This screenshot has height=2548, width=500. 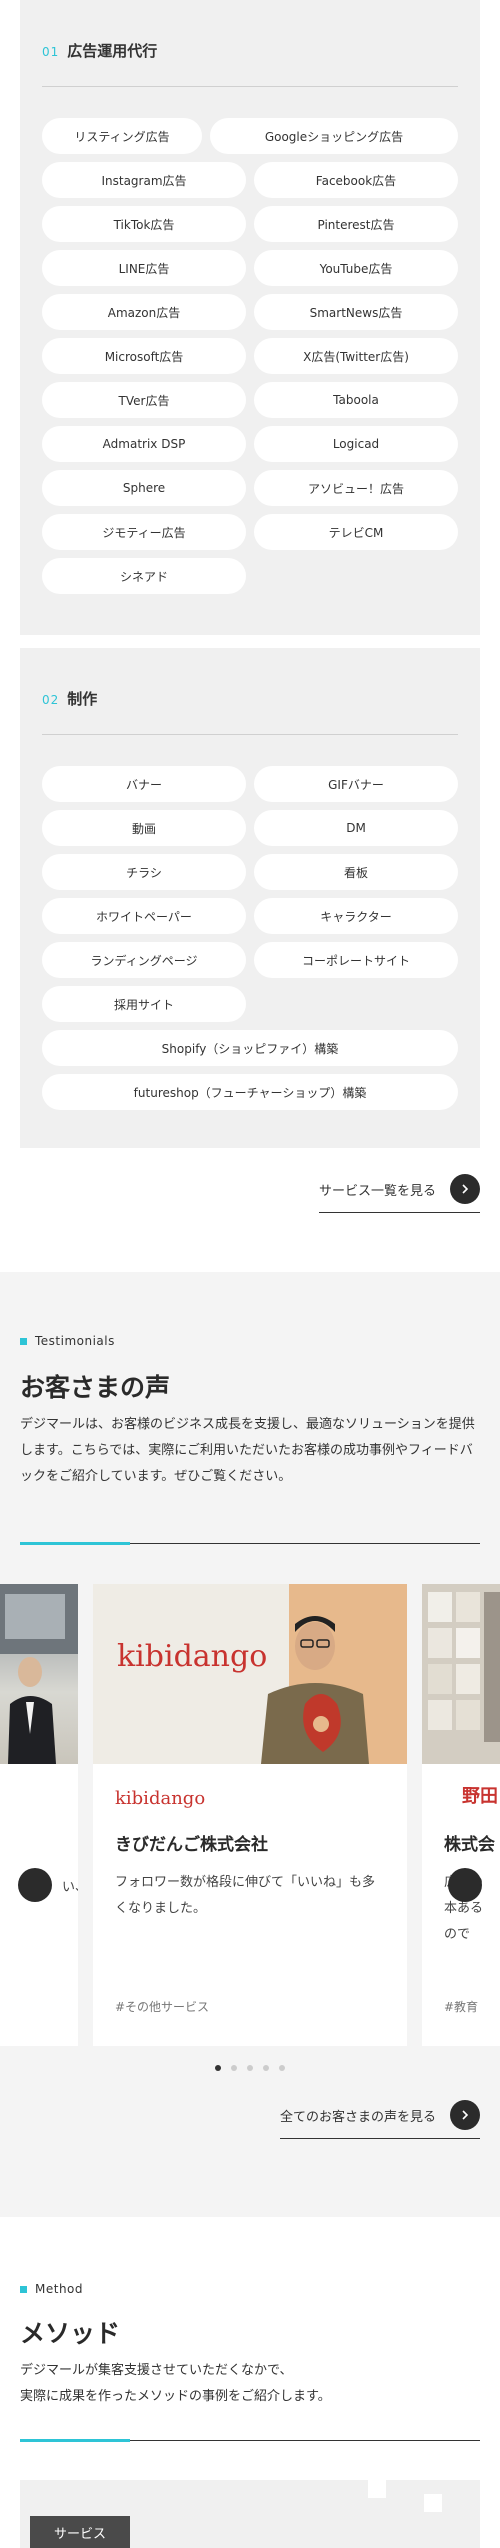 I want to click on services-list-link: サービス一覧を見る, so click(x=399, y=1193).